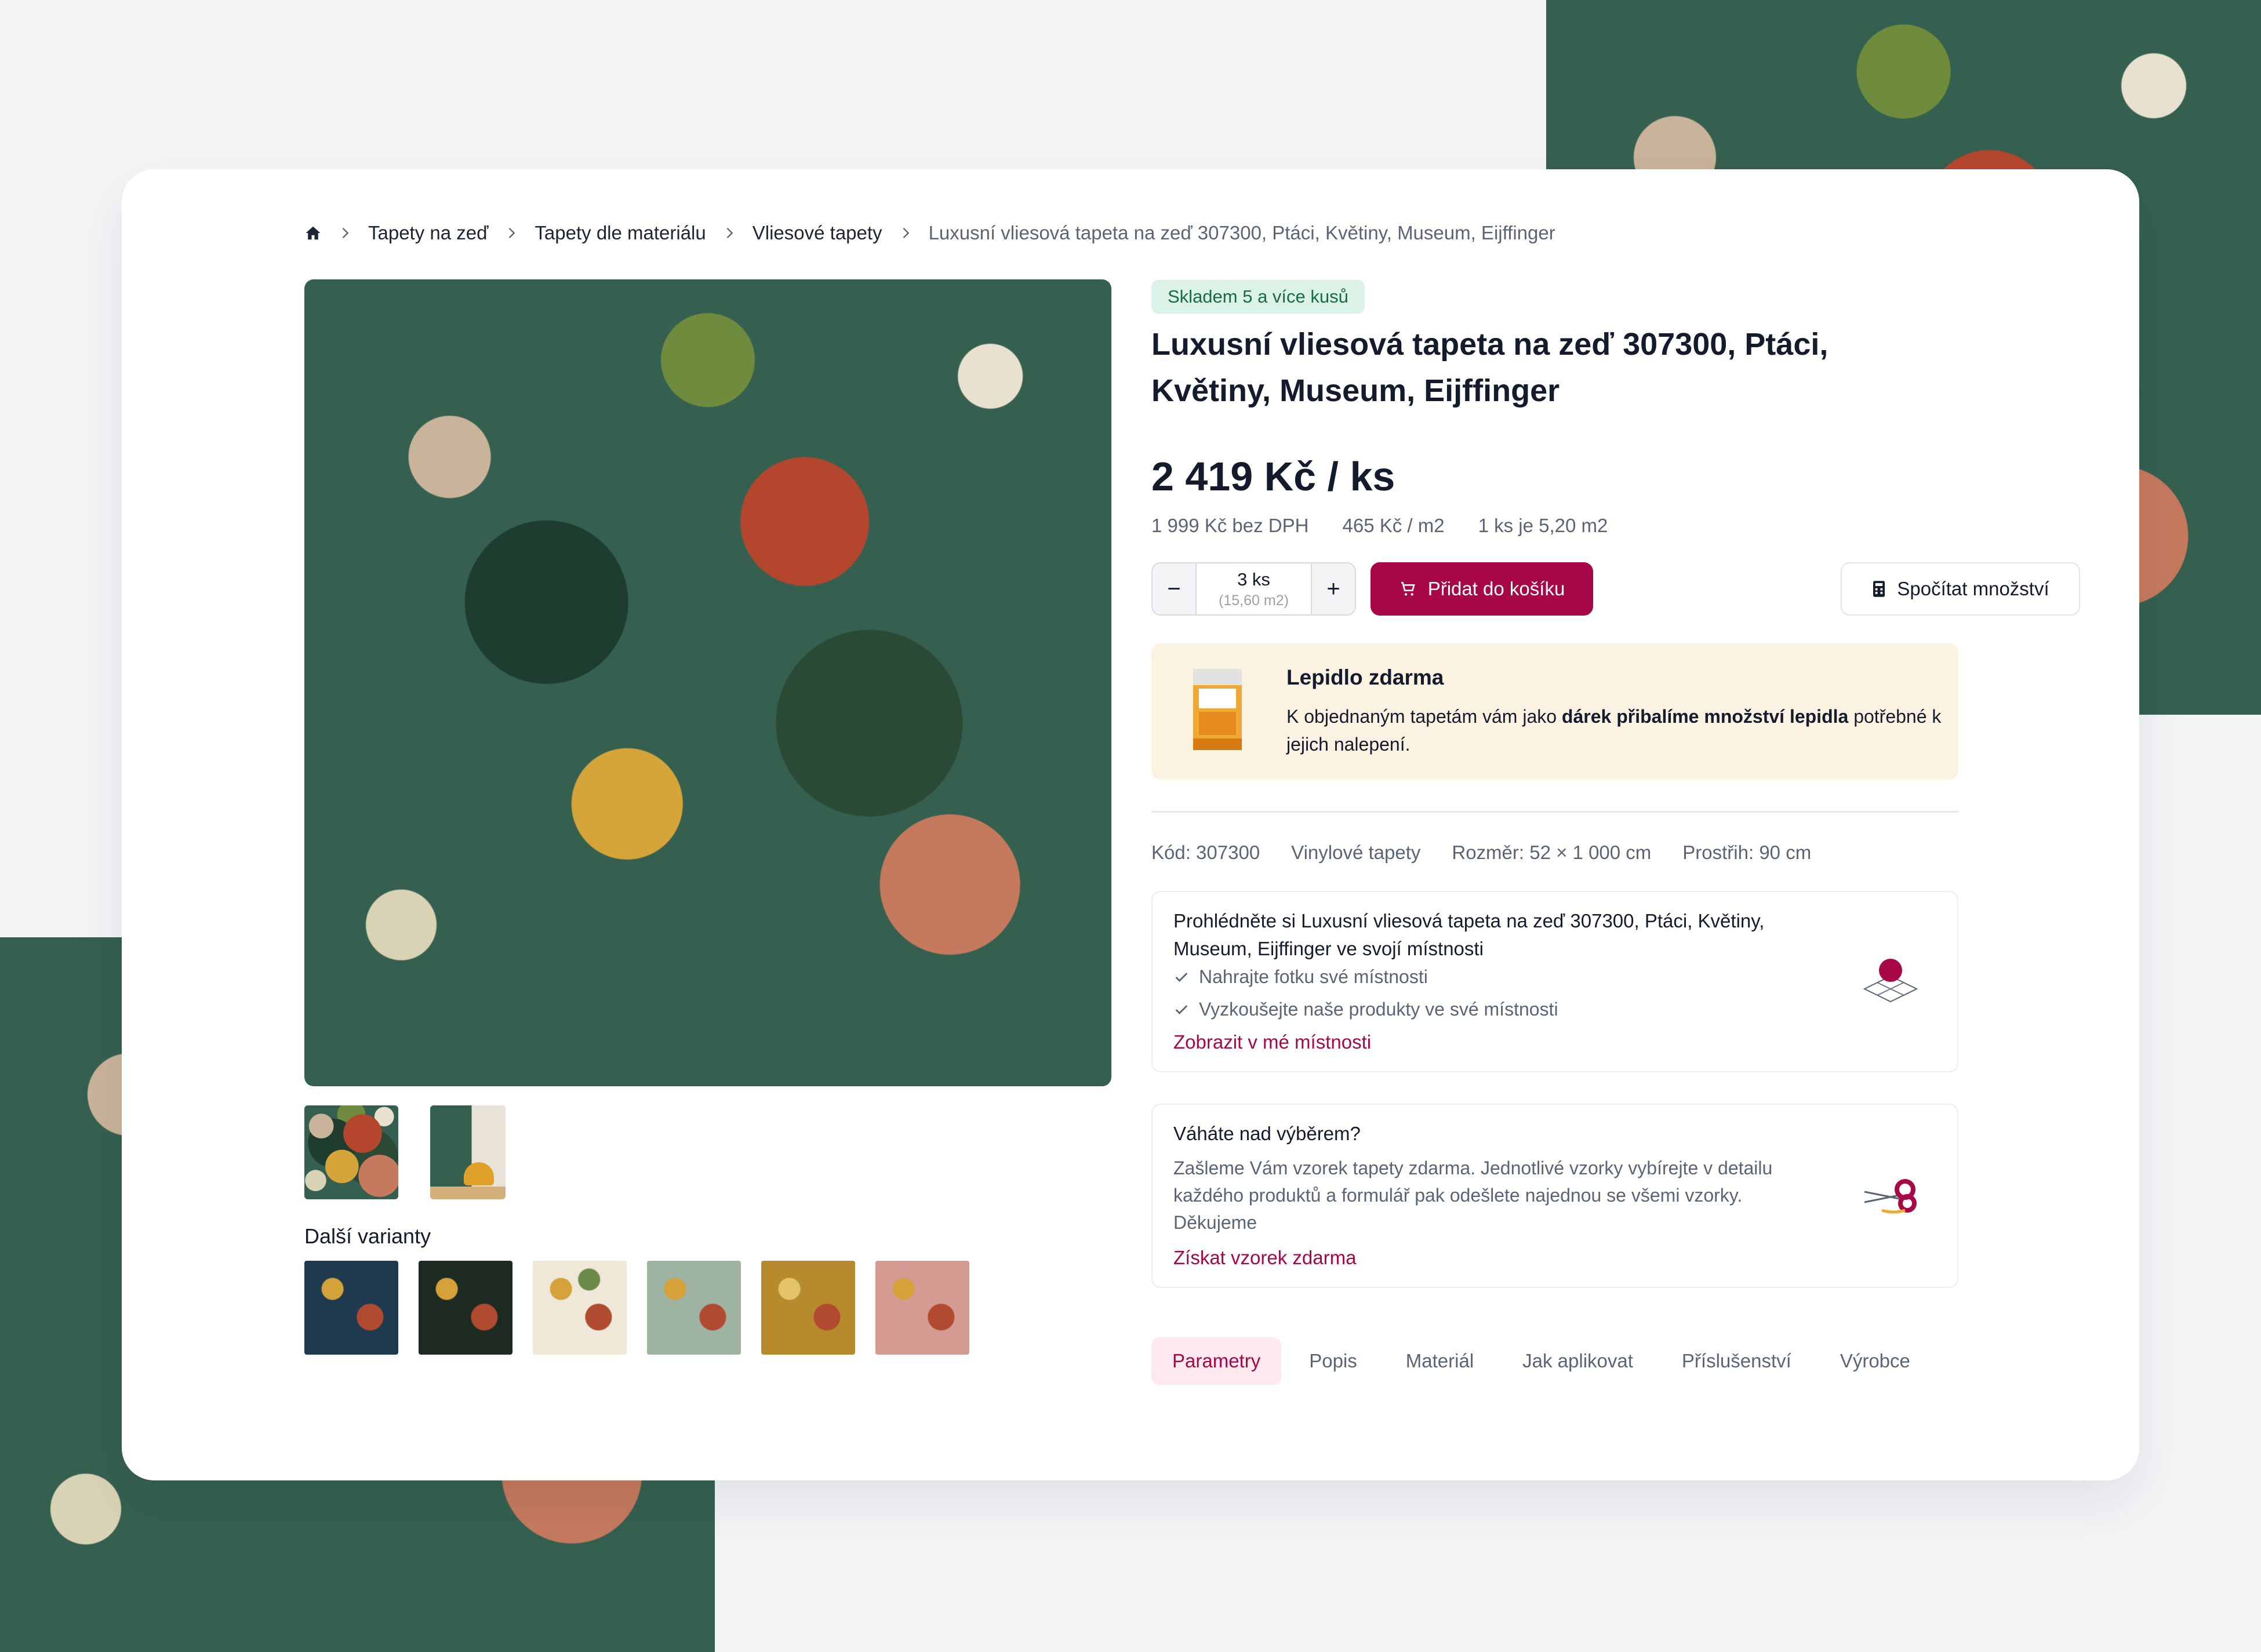 This screenshot has height=1652, width=2261. I want to click on variant-mustard, so click(808, 1308).